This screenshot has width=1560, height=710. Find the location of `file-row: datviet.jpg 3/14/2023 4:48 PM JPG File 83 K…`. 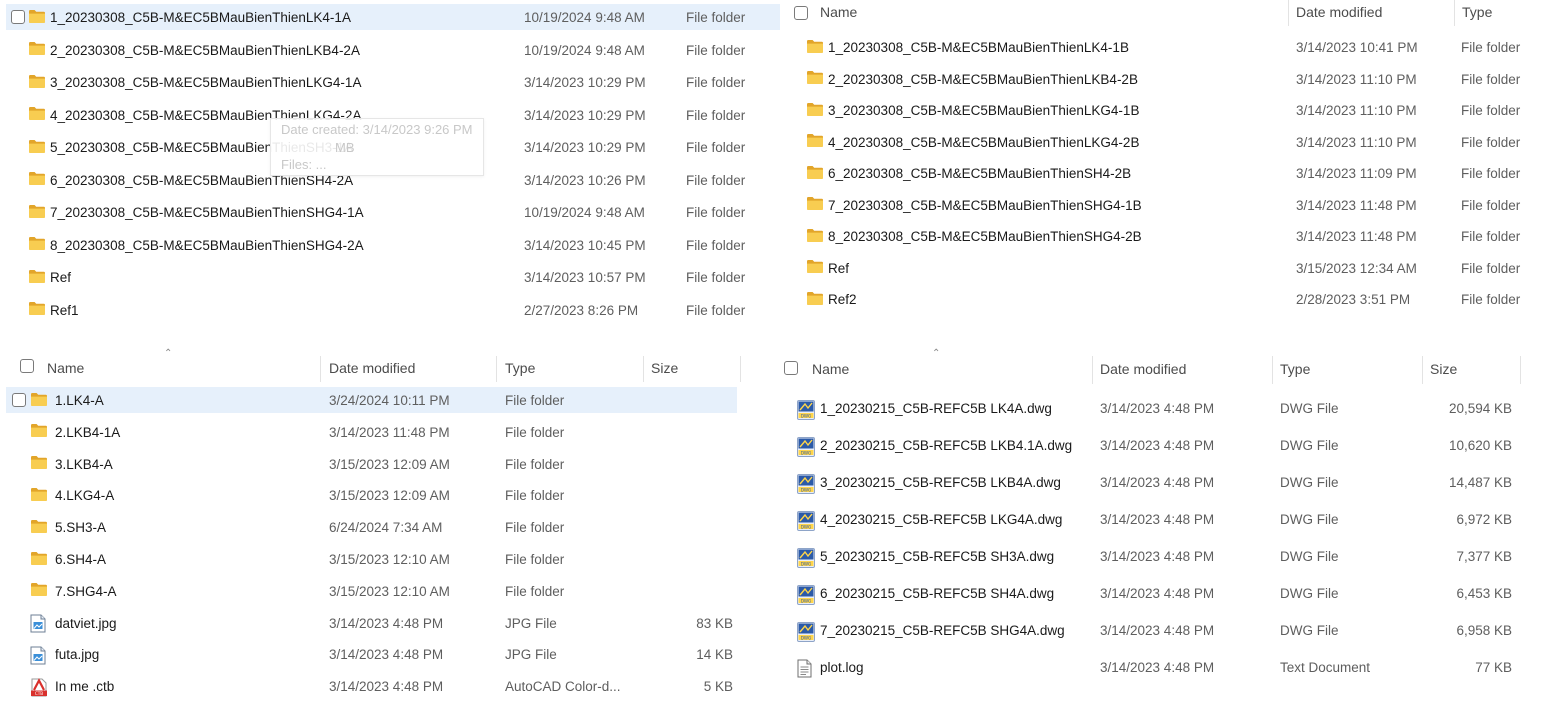

file-row: datviet.jpg 3/14/2023 4:48 PM JPG File 83 K… is located at coordinates (371, 623).